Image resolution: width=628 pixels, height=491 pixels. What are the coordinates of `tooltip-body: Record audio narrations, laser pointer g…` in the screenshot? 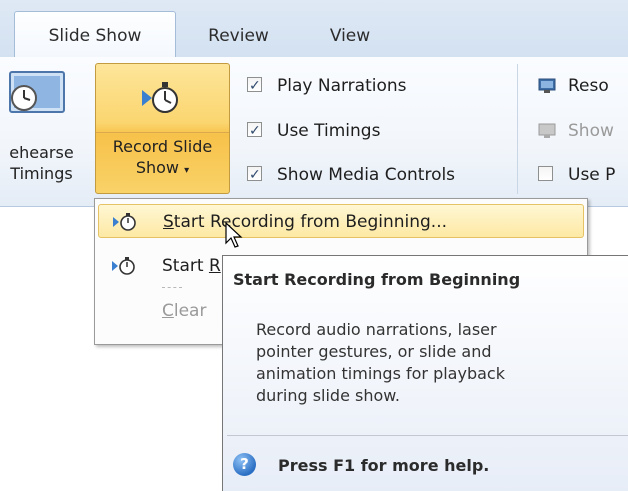 It's located at (416, 363).